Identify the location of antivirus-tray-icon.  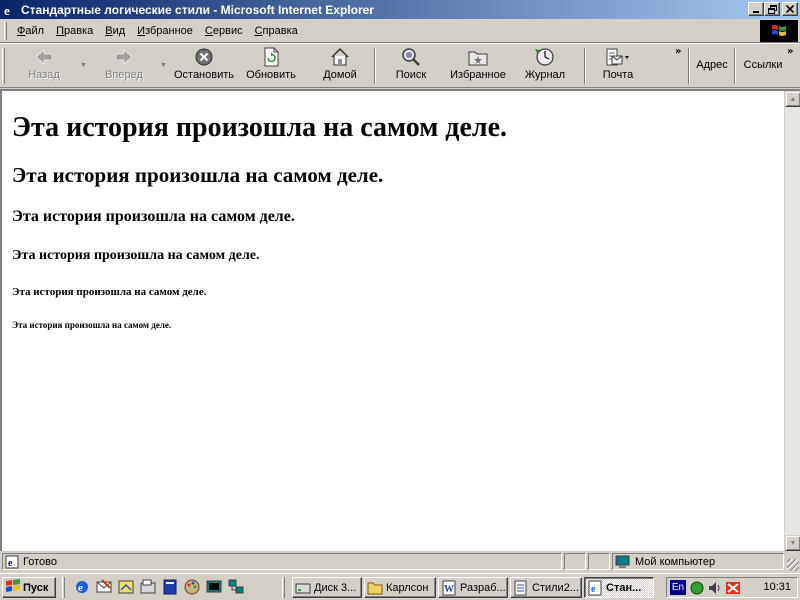
(697, 588).